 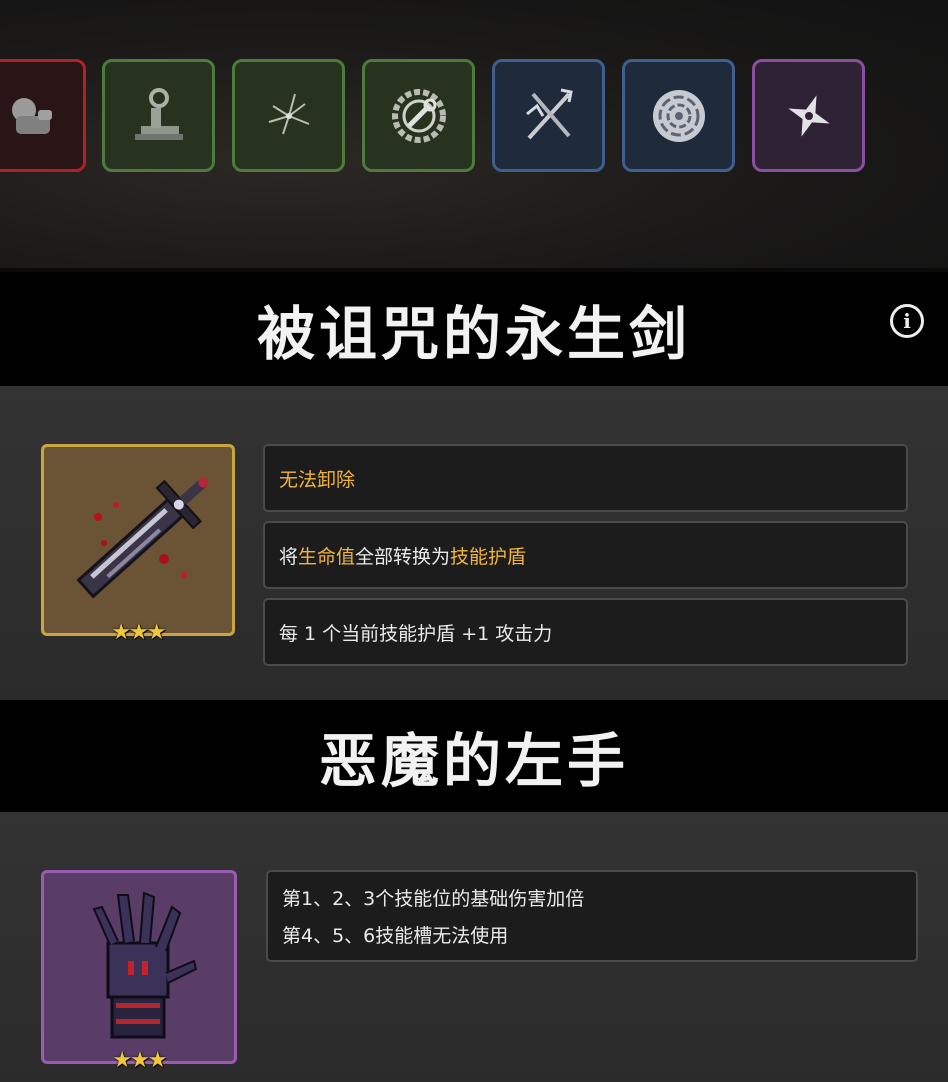 I want to click on item-2-desc: 第1、2、3个技能位的基础伤害加倍 第4、5、6技能槽无法使用, so click(x=592, y=916).